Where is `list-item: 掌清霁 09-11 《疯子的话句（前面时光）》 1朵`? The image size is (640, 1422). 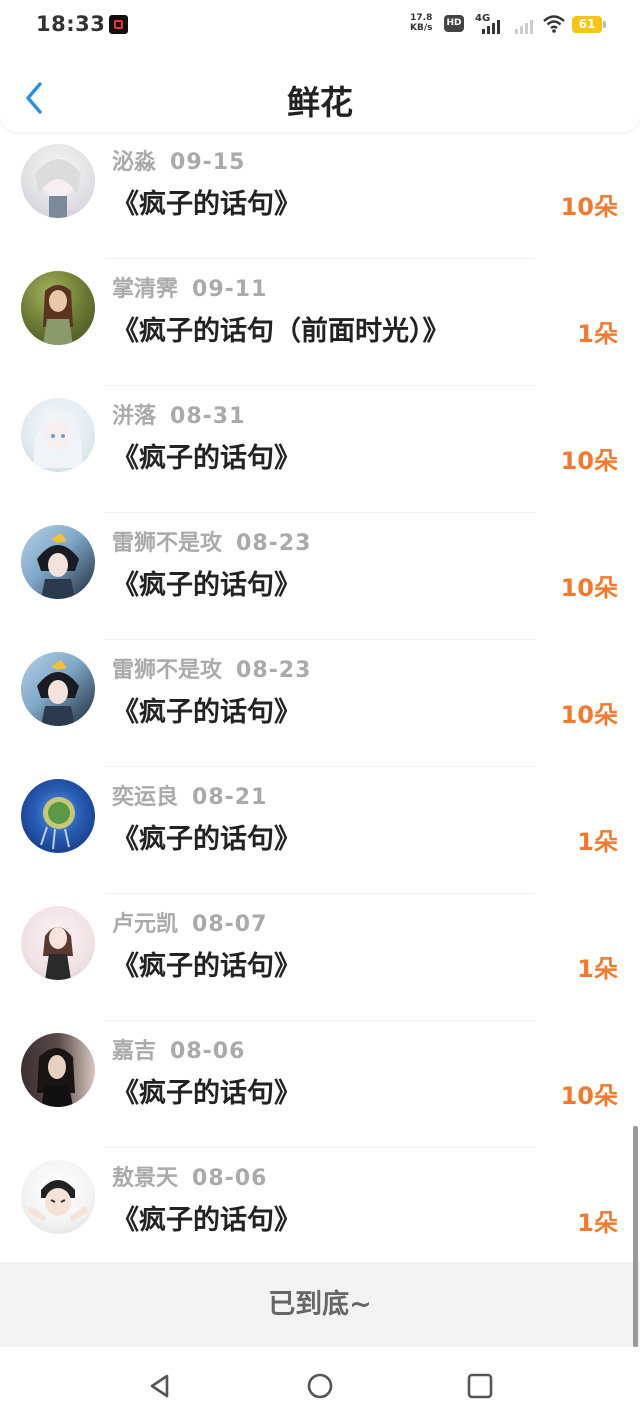
list-item: 掌清霁 09-11 《疯子的话句（前面时光）》 1朵 is located at coordinates (320, 322).